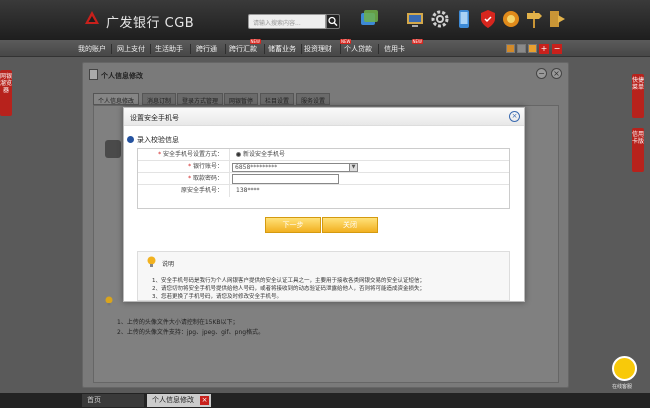  What do you see at coordinates (488, 19) in the screenshot?
I see `shield-icon` at bounding box center [488, 19].